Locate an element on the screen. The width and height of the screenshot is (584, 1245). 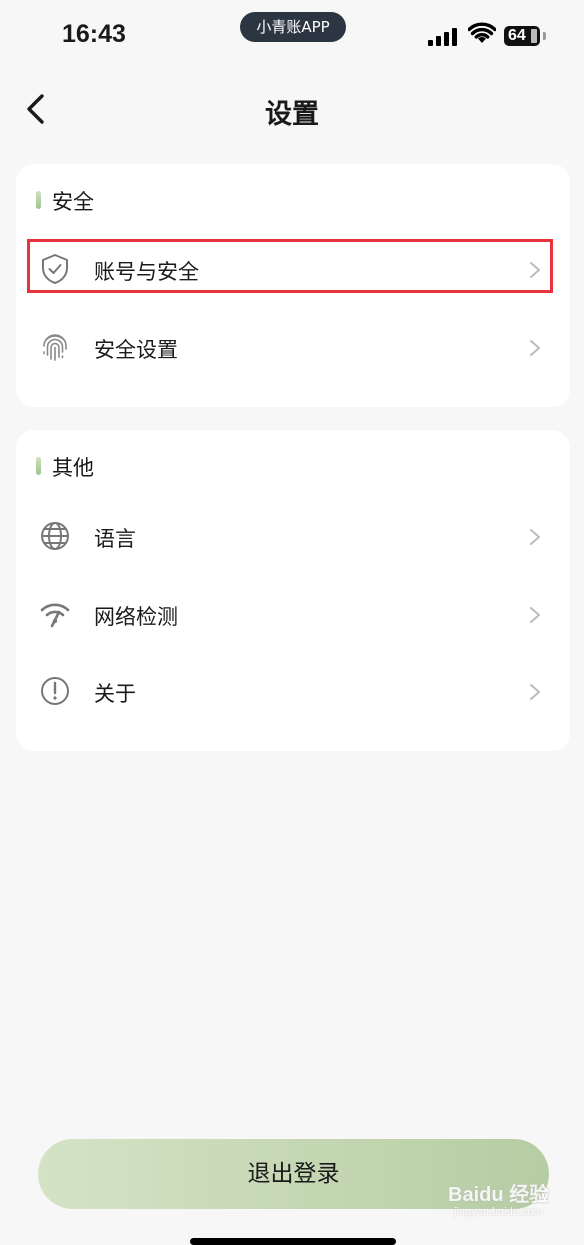
cellular-signal-icon is located at coordinates (444, 36).